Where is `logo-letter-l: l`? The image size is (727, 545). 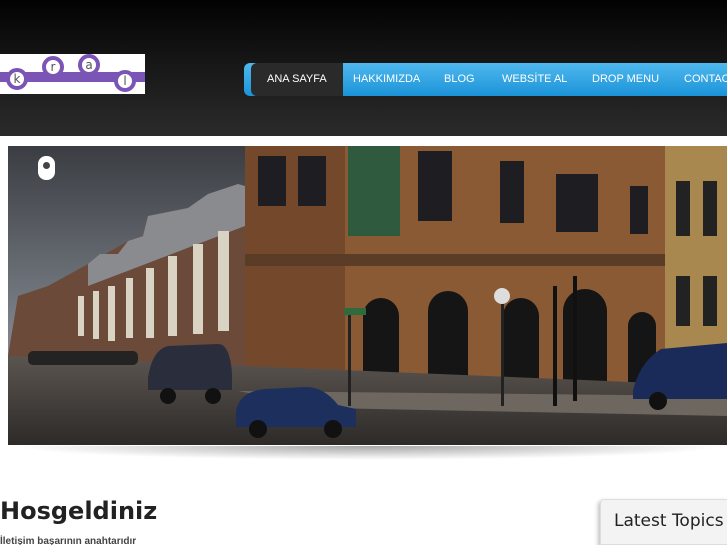
logo-letter-l: l is located at coordinates (125, 81).